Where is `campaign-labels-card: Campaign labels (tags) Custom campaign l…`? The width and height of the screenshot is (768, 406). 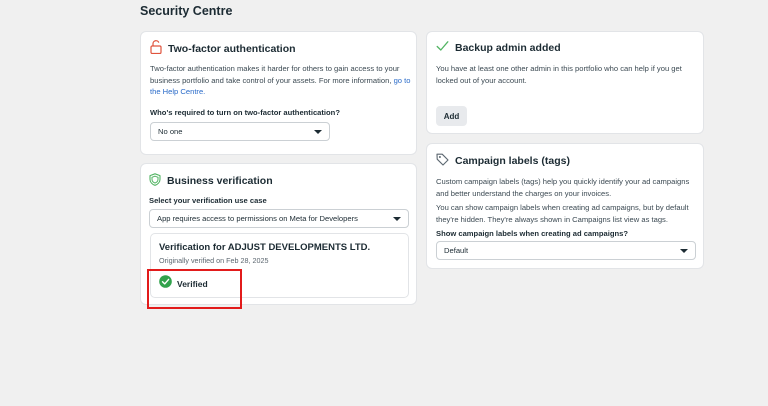 campaign-labels-card: Campaign labels (tags) Custom campaign l… is located at coordinates (565, 206).